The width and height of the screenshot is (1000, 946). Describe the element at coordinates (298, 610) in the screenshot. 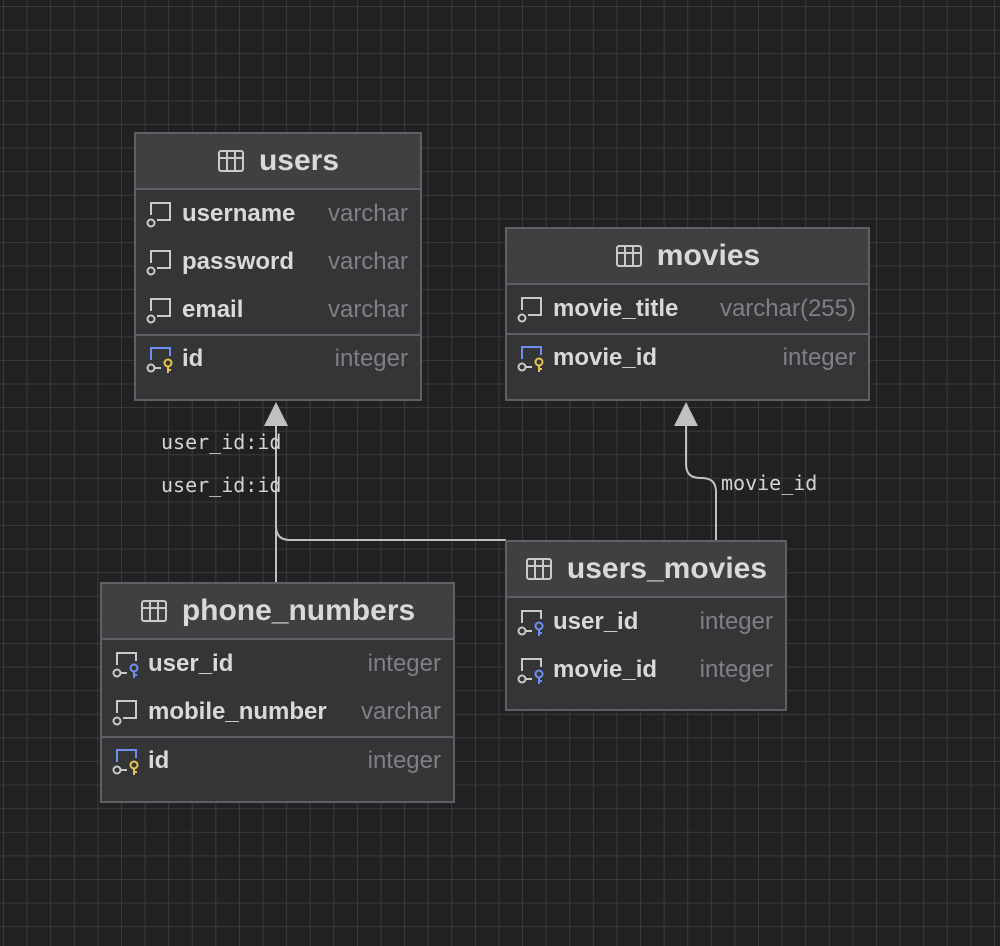

I see `table-title: phone_numbers` at that location.